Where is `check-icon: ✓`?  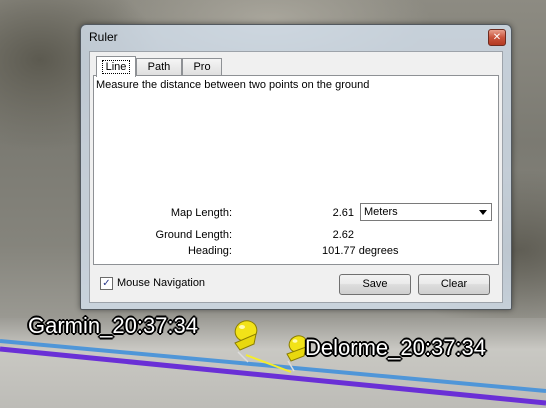
check-icon: ✓ is located at coordinates (106, 283).